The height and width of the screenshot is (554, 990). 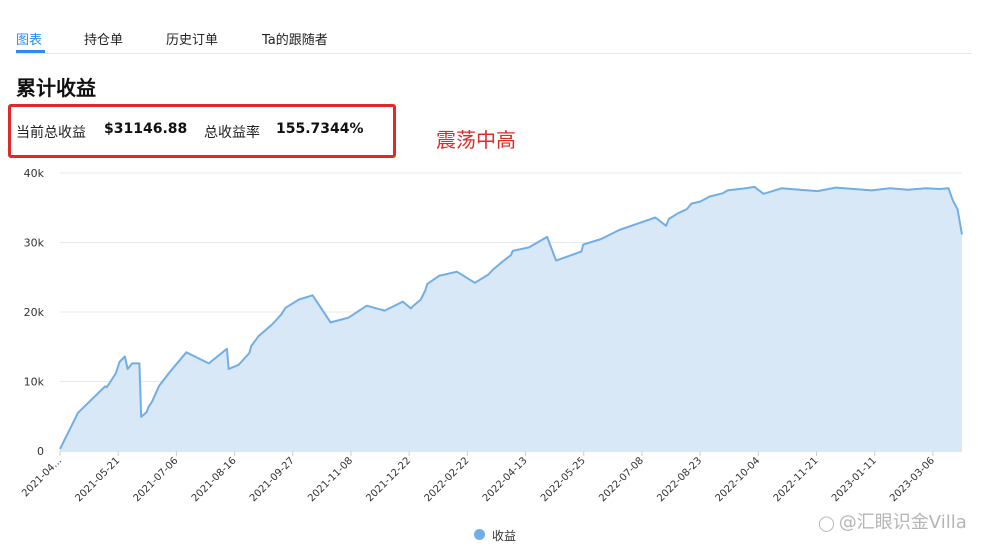 What do you see at coordinates (214, 479) in the screenshot?
I see `x-tick-label: 2021-08-16` at bounding box center [214, 479].